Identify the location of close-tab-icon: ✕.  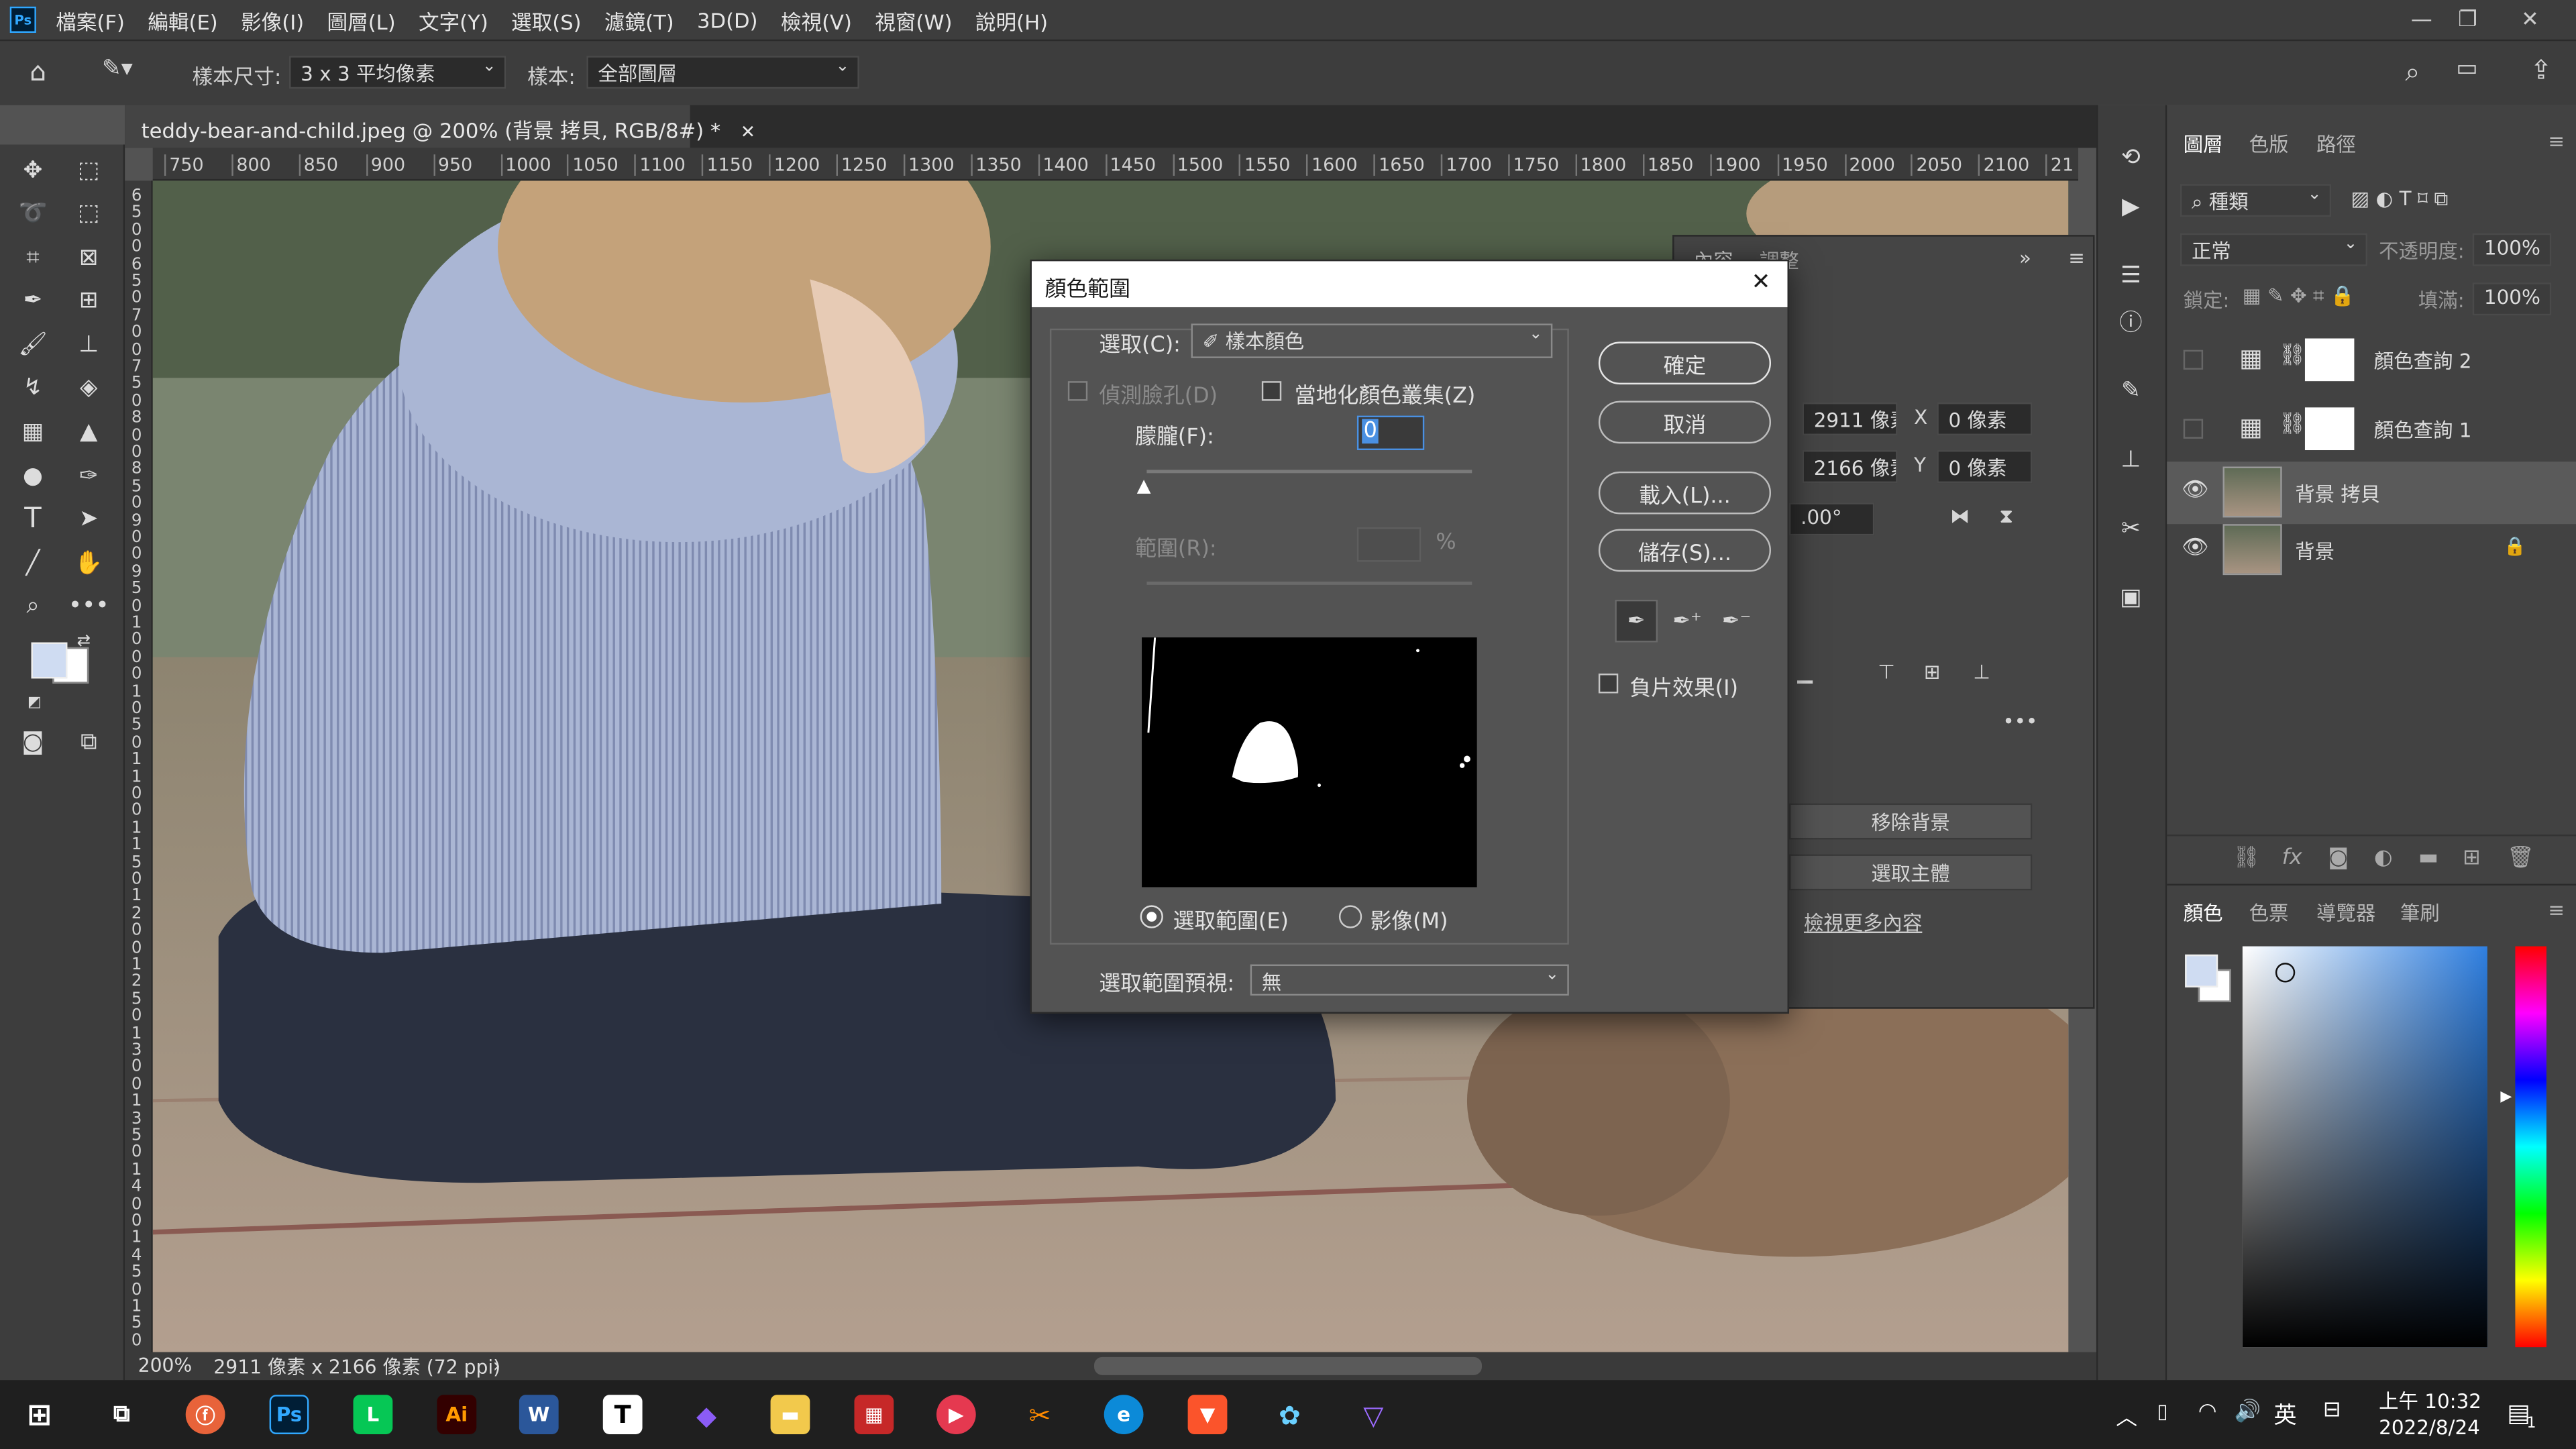
(748, 132).